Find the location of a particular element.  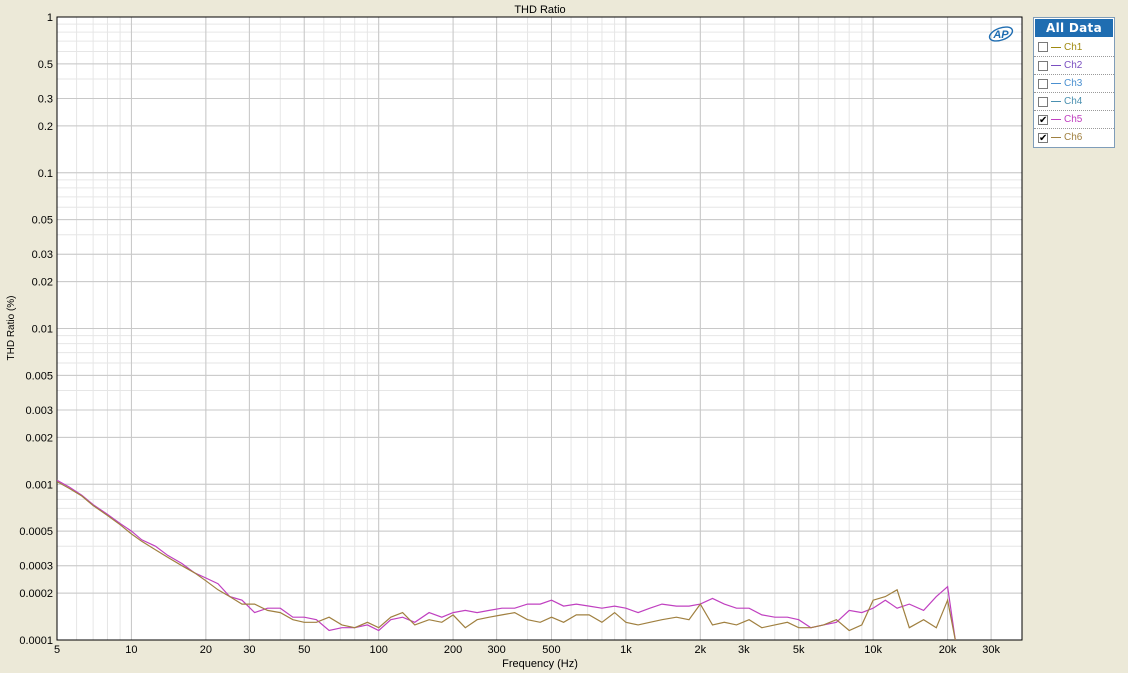

legend-label: Ch6 is located at coordinates (1073, 137).